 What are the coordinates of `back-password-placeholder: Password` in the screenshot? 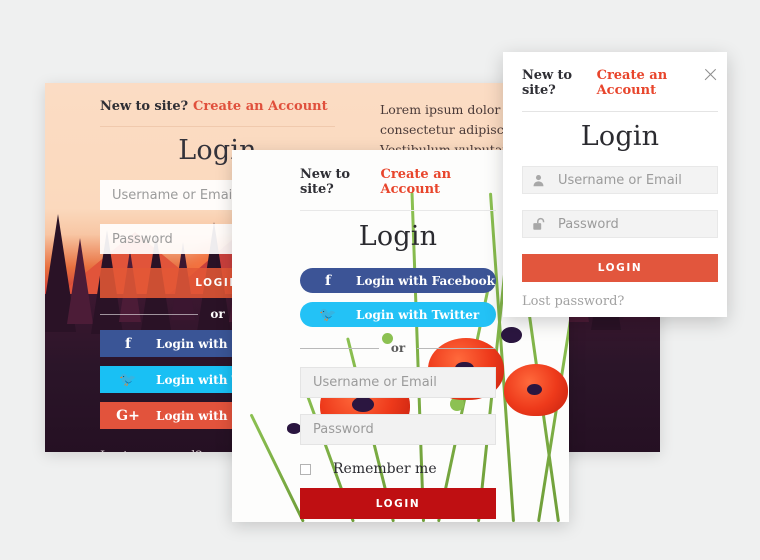 It's located at (142, 239).